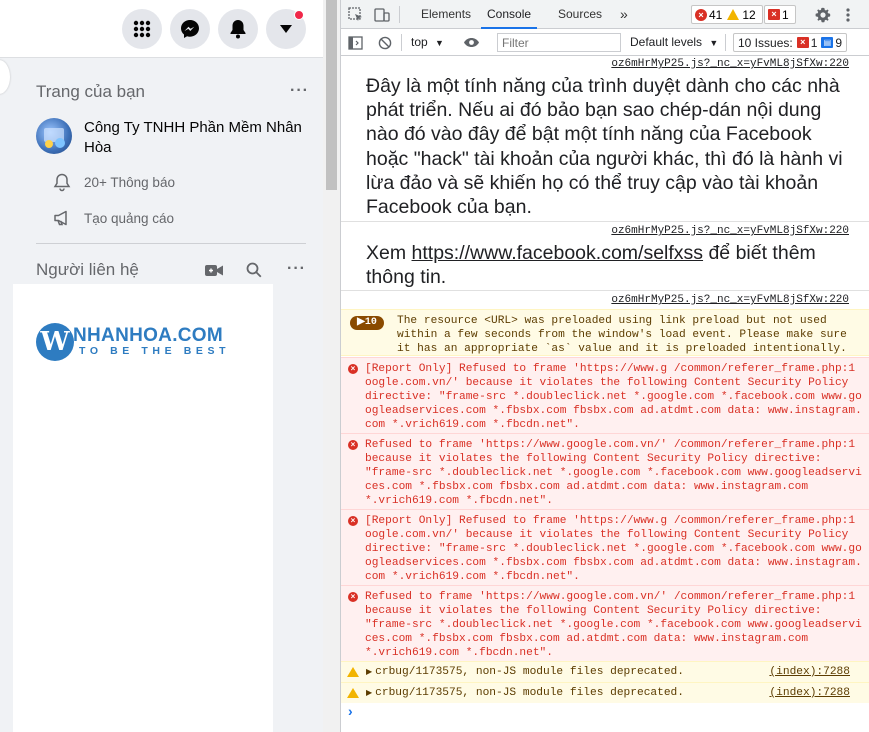 This screenshot has width=869, height=732. I want to click on clear-console-button, so click(384, 42).